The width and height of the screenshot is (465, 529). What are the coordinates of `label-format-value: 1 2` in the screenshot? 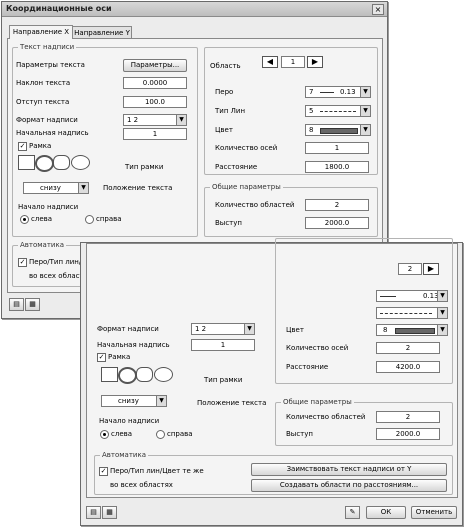 It's located at (133, 120).